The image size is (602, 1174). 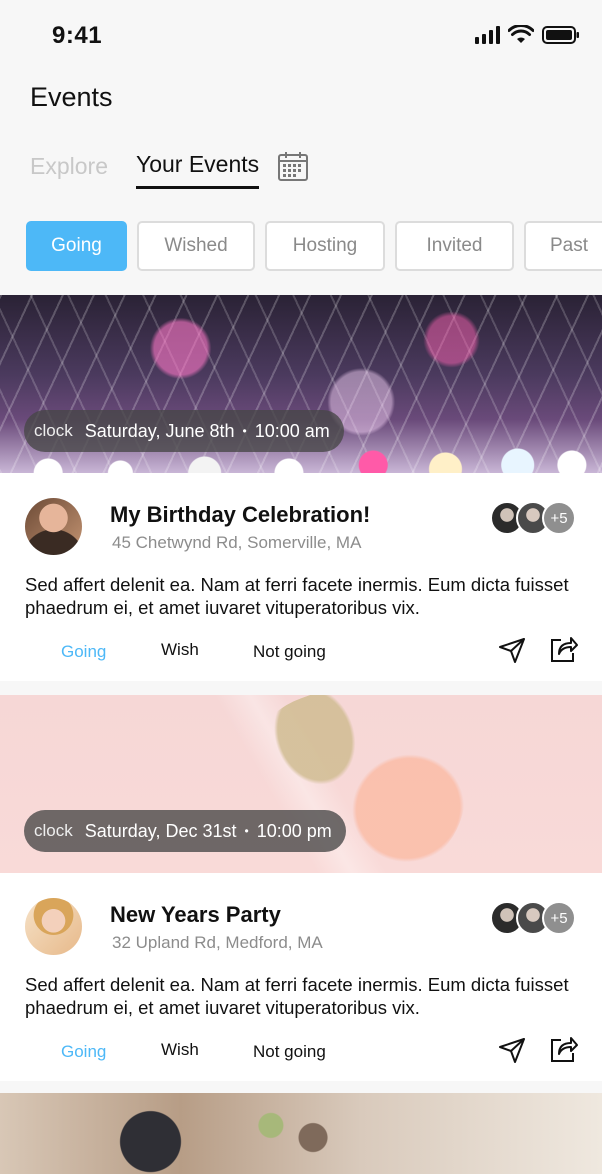 What do you see at coordinates (487, 35) in the screenshot?
I see `signal-icon` at bounding box center [487, 35].